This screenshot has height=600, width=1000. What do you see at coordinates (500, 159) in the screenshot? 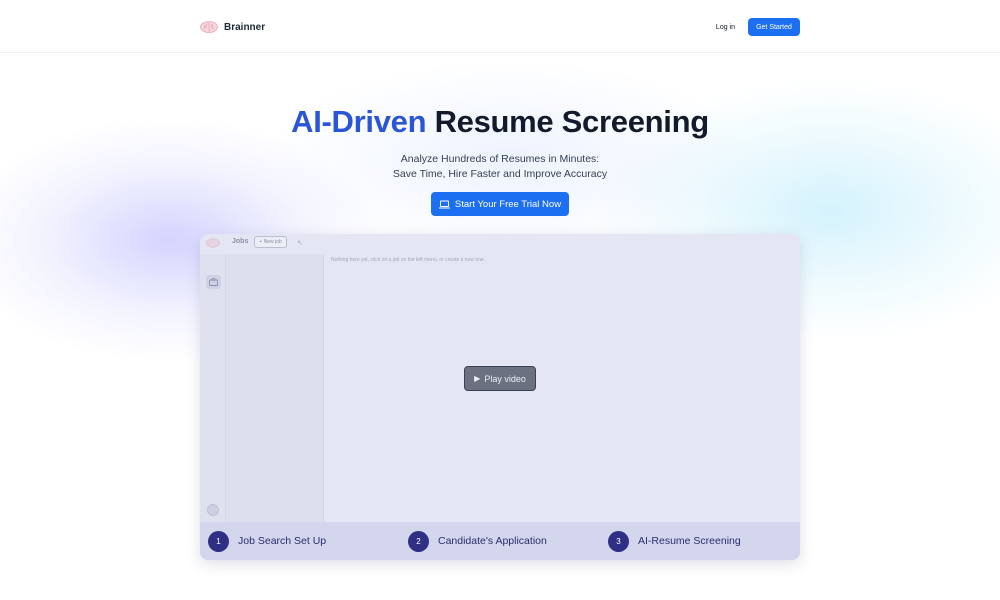
I see `hero-subtitle-line1: Analyze Hundreds of Resumes in Minutes:` at bounding box center [500, 159].